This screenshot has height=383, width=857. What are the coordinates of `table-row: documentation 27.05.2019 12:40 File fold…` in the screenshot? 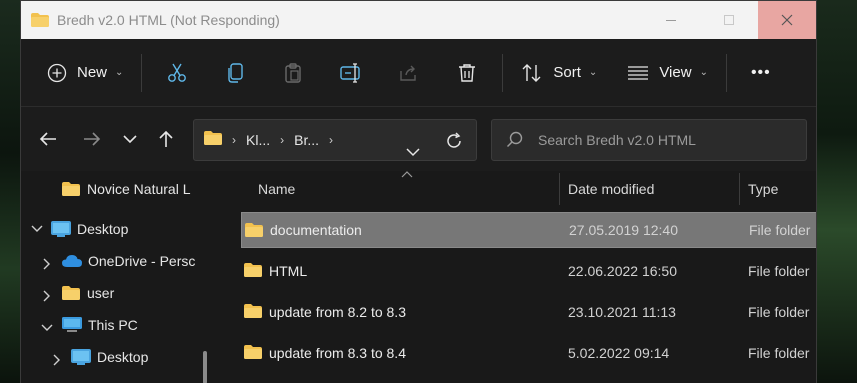 It's located at (528, 230).